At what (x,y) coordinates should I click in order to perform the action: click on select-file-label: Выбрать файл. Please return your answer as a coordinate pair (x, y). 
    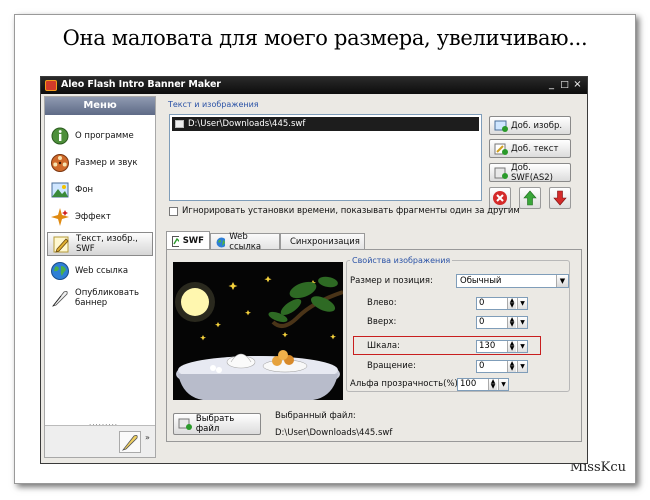
    Looking at the image, I should click on (215, 424).